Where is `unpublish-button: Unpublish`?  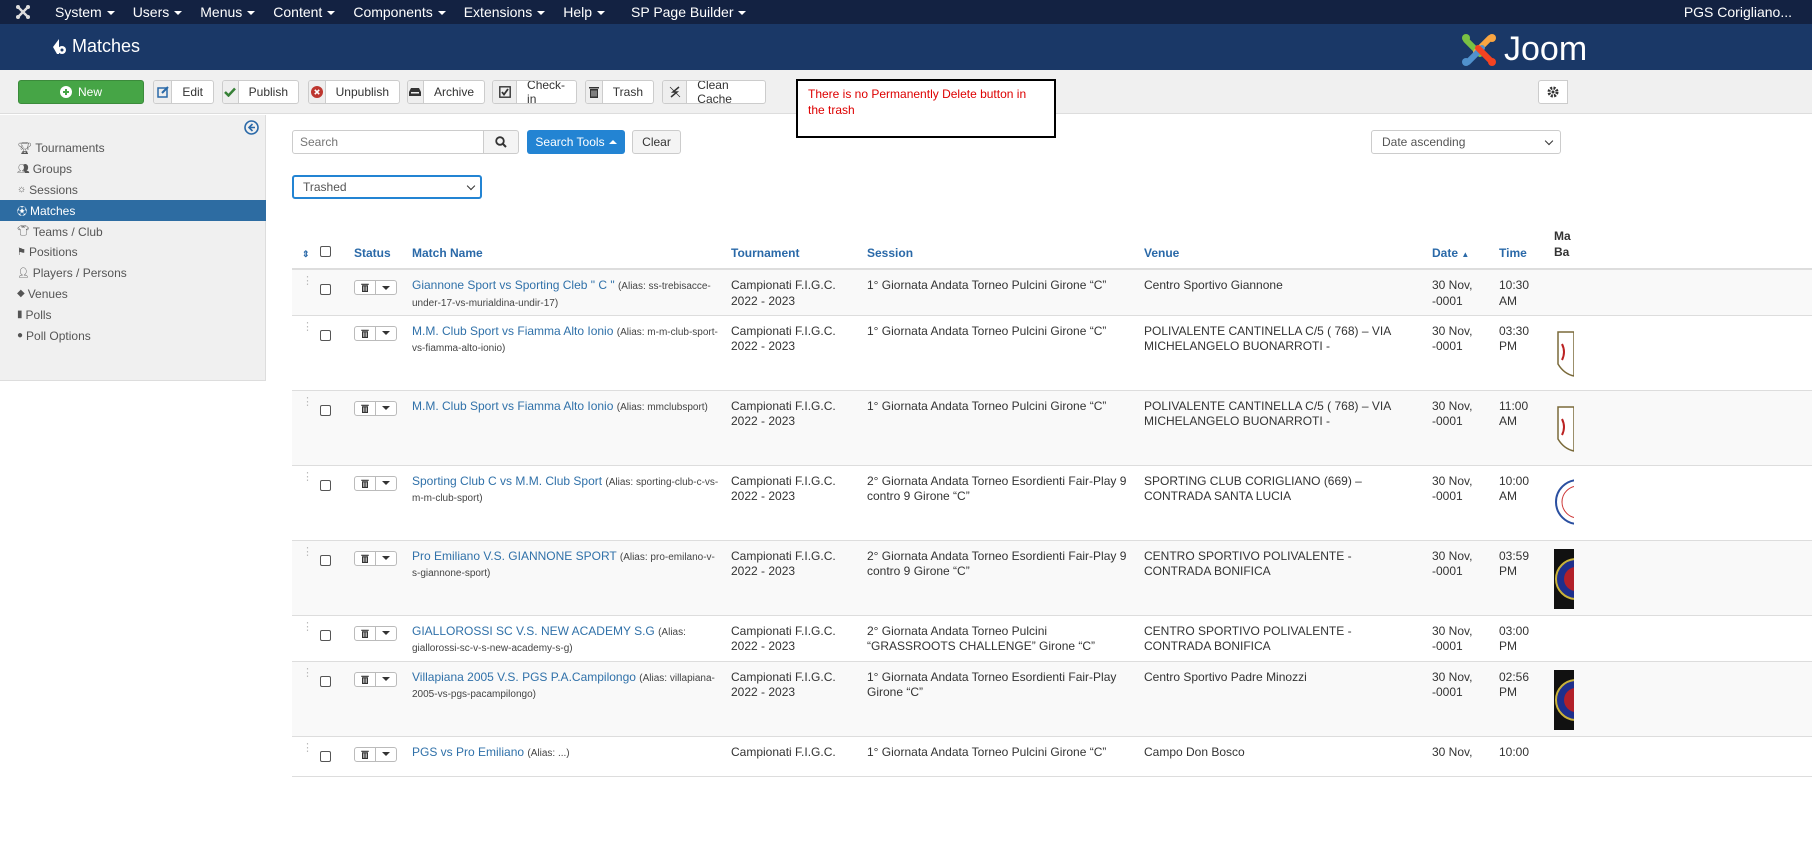
unpublish-button: Unpublish is located at coordinates (354, 92).